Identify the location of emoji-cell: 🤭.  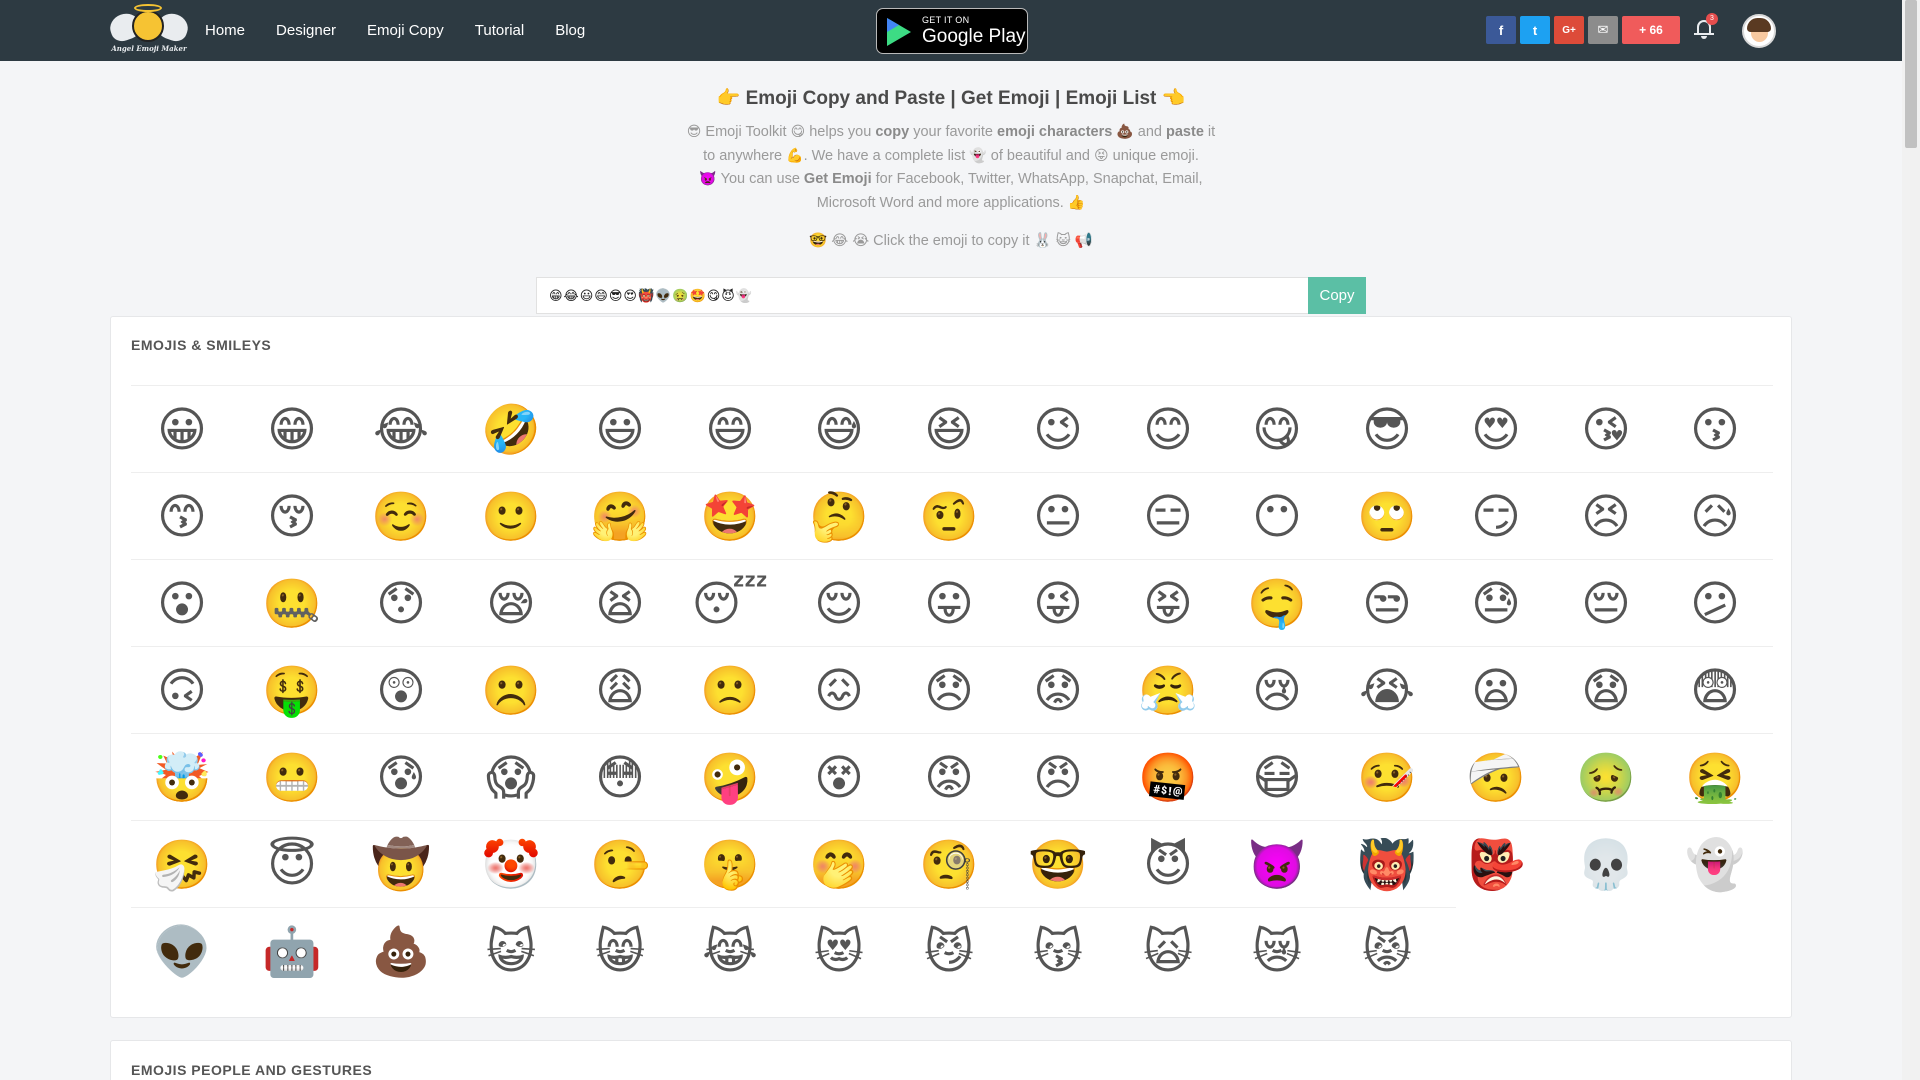
(839, 864).